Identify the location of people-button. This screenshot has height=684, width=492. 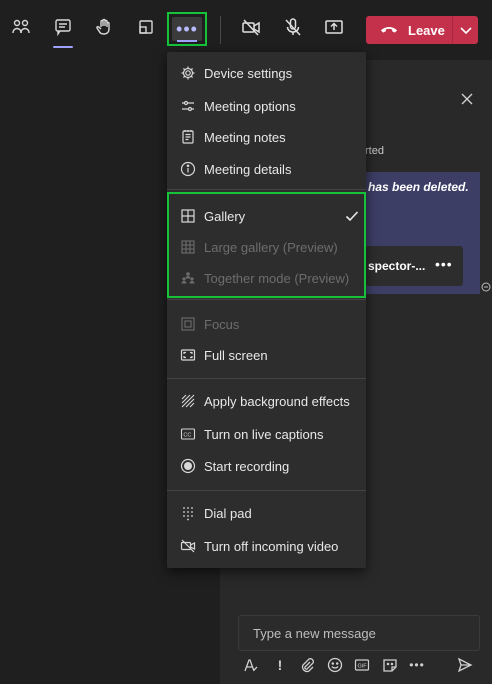
(21, 29).